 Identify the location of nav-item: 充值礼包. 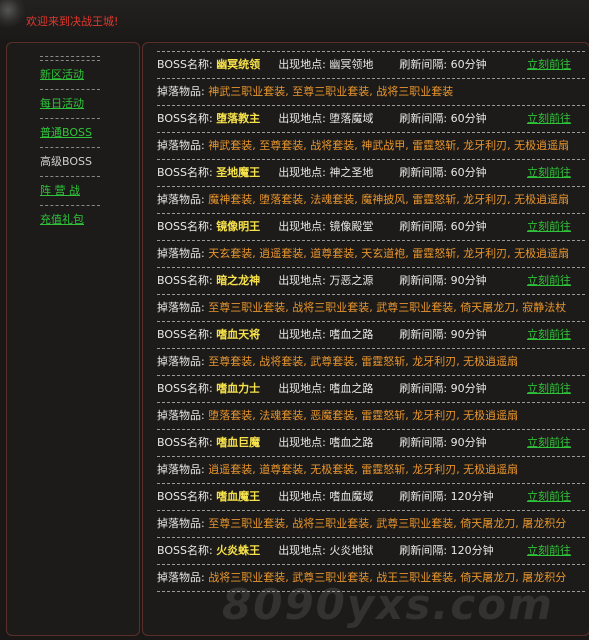
(70, 220).